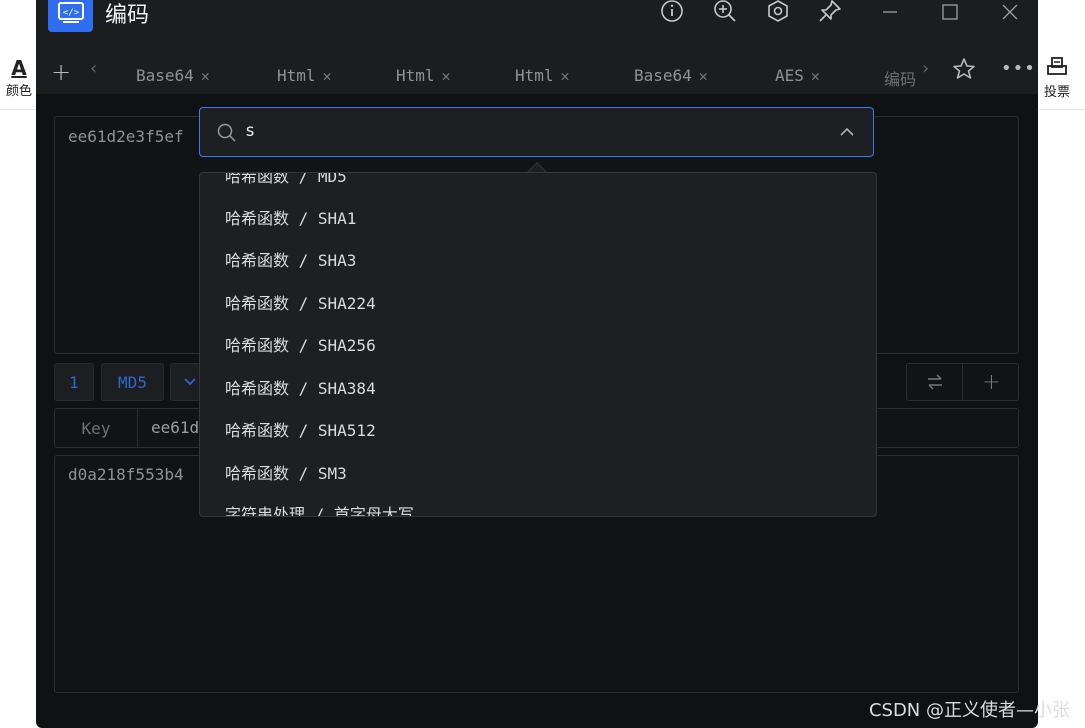  What do you see at coordinates (935, 382) in the screenshot?
I see `swap-icon` at bounding box center [935, 382].